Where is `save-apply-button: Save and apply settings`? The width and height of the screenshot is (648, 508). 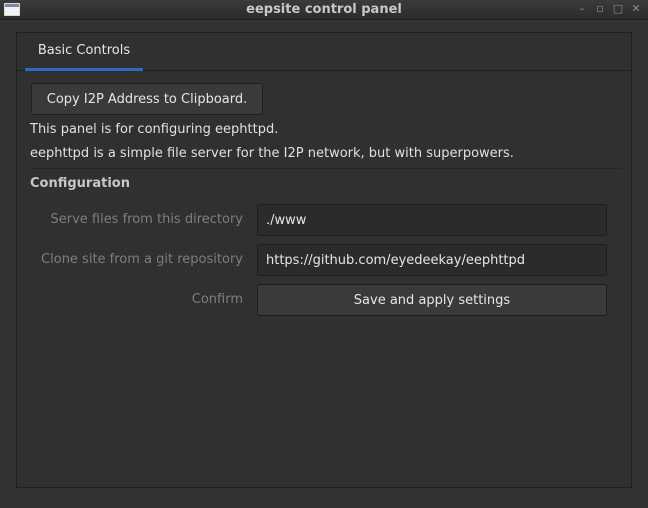
save-apply-button: Save and apply settings is located at coordinates (432, 300).